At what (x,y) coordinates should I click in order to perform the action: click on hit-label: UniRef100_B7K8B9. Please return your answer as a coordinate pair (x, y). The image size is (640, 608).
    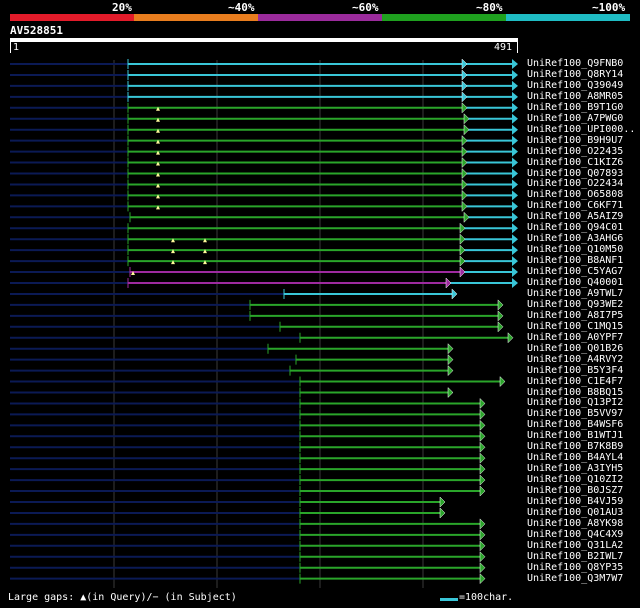
    Looking at the image, I should click on (575, 446).